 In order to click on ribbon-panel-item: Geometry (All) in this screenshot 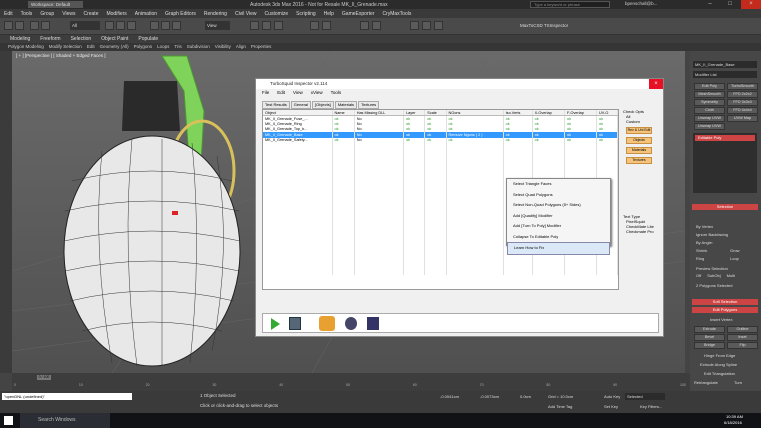, I will do `click(114, 47)`.